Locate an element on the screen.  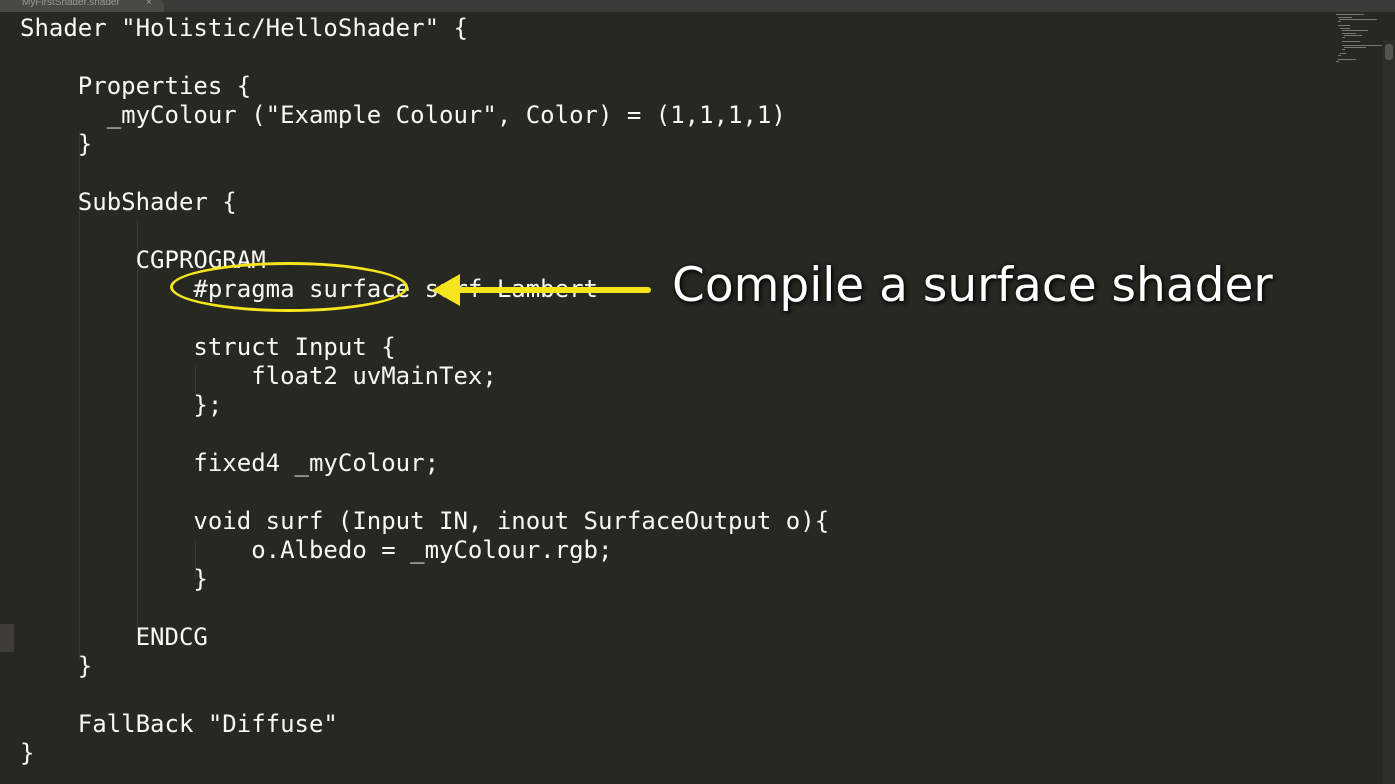
tab-file: MyFirstShader.shader × is located at coordinates (82, 6).